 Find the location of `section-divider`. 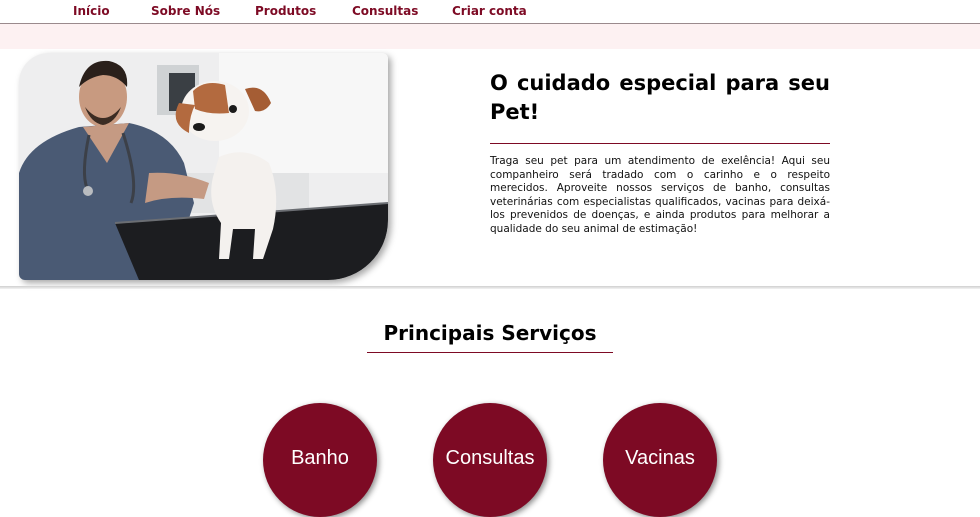

section-divider is located at coordinates (490, 287).